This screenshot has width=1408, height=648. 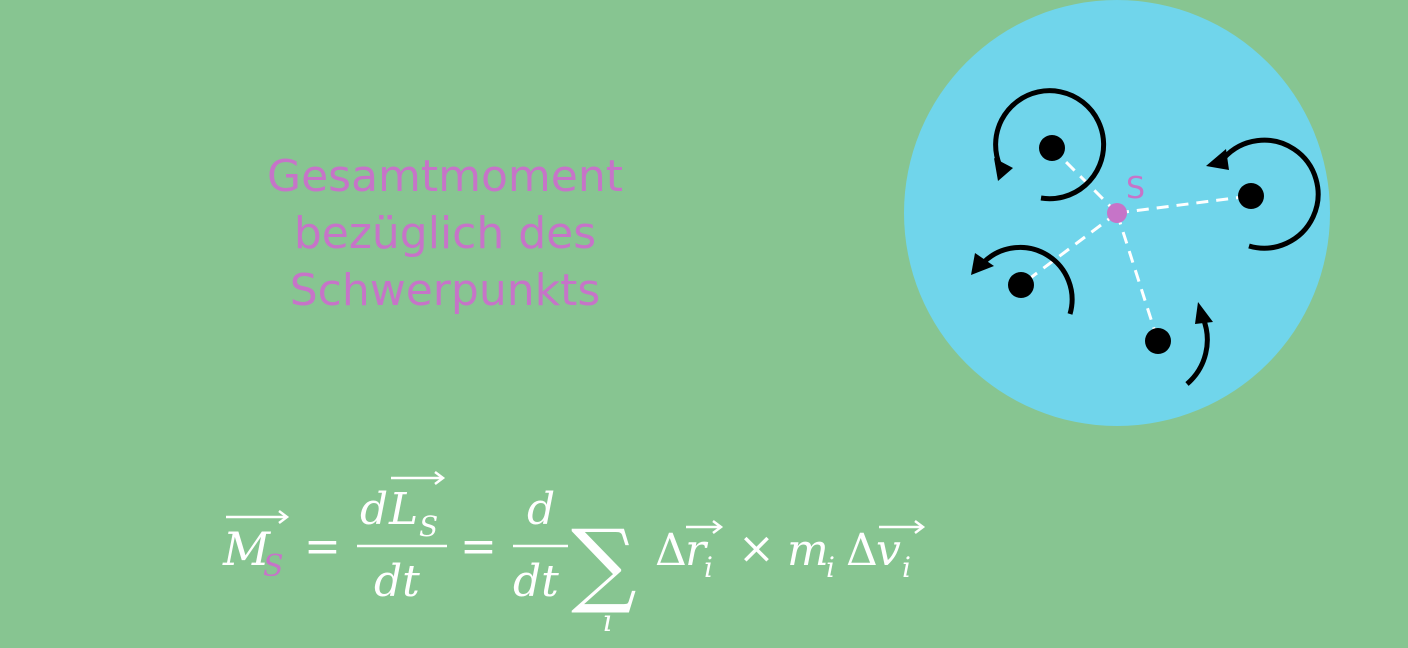 What do you see at coordinates (756, 548) in the screenshot?
I see `cross-product-sign: ×` at bounding box center [756, 548].